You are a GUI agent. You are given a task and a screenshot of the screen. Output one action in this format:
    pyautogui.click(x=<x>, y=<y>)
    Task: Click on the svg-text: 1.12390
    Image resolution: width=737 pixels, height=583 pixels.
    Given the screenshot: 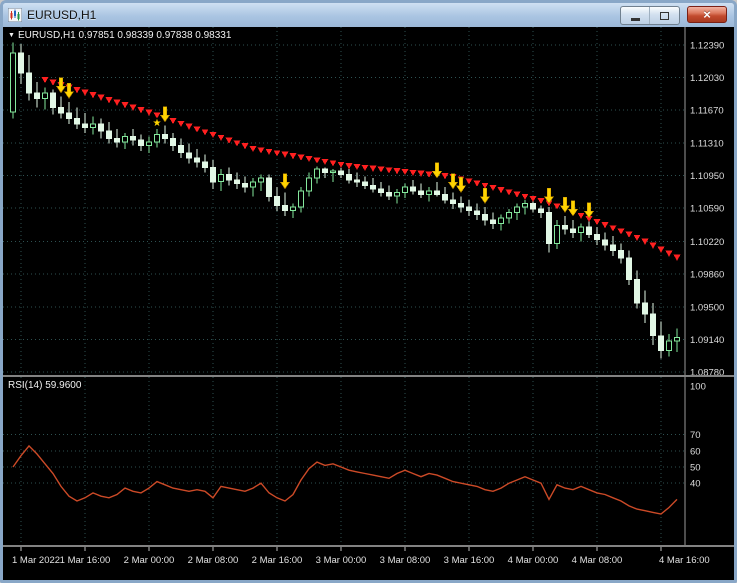 What is the action you would take?
    pyautogui.click(x=707, y=46)
    